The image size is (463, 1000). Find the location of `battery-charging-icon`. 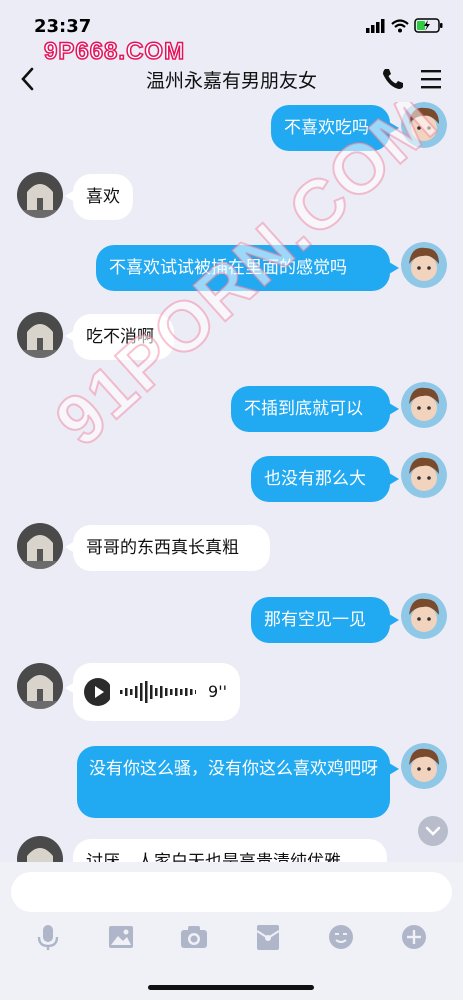

battery-charging-icon is located at coordinates (428, 25).